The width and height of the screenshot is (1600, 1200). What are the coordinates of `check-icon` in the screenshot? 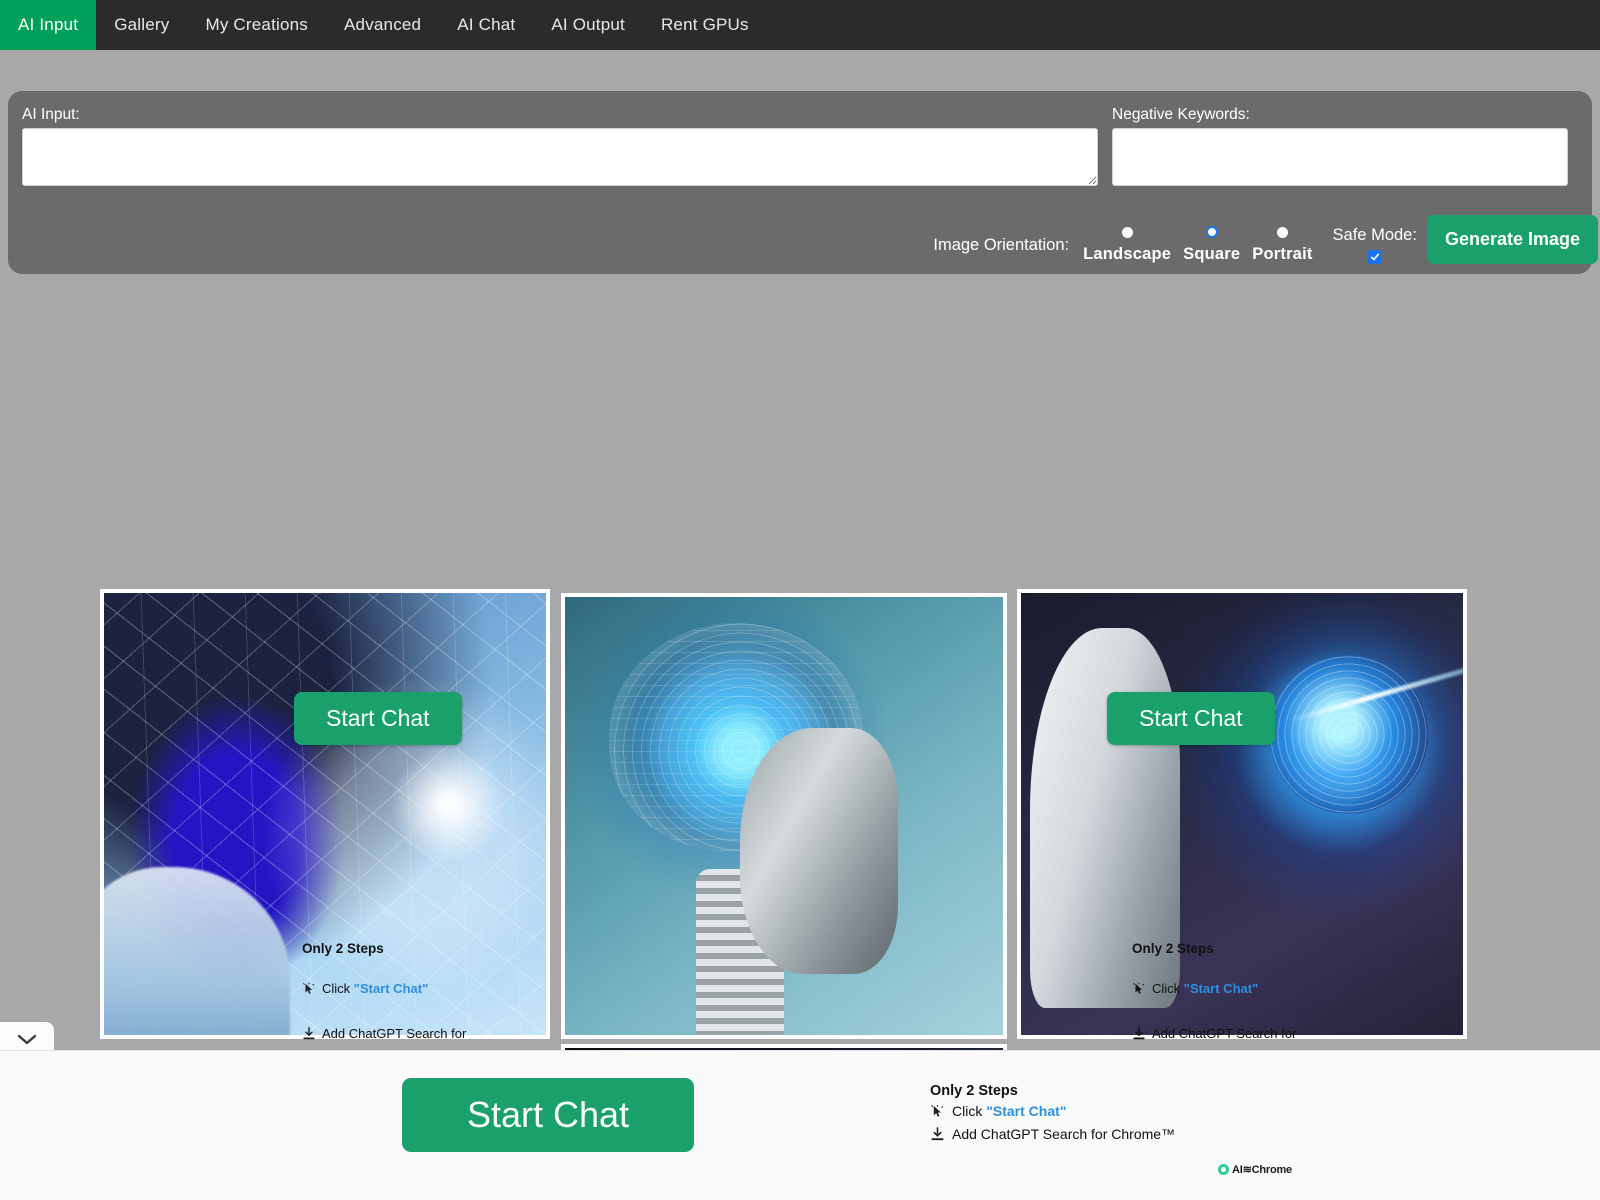 It's located at (1374, 257).